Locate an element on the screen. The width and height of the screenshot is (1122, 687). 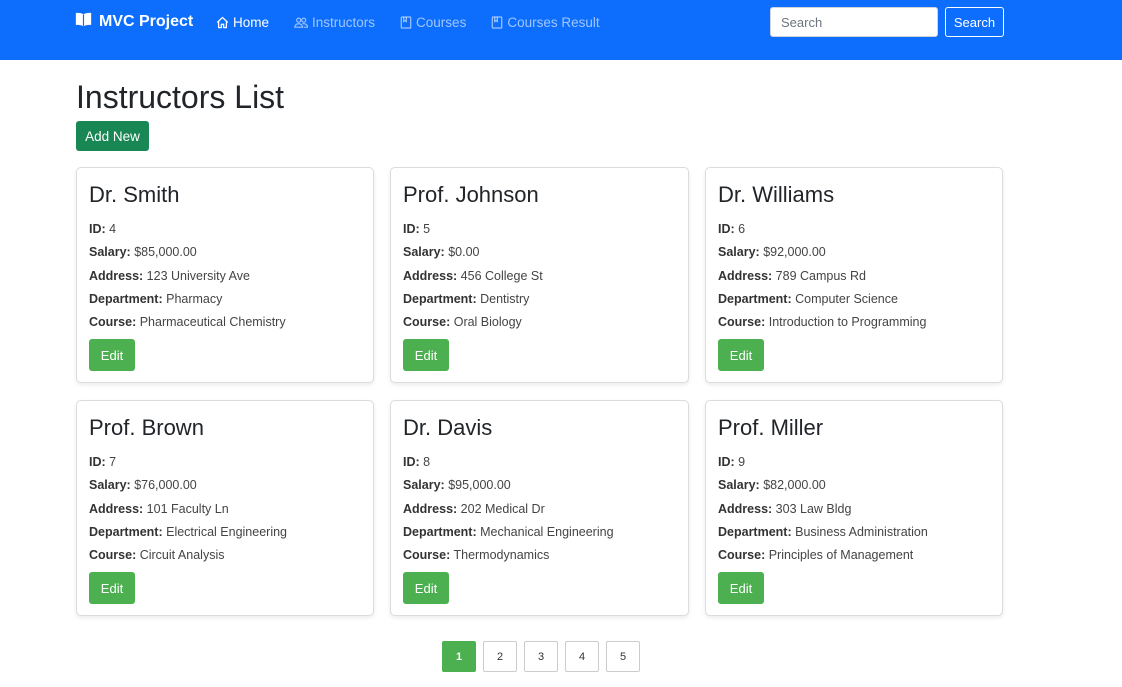
field-value: $76,000.00 is located at coordinates (165, 485).